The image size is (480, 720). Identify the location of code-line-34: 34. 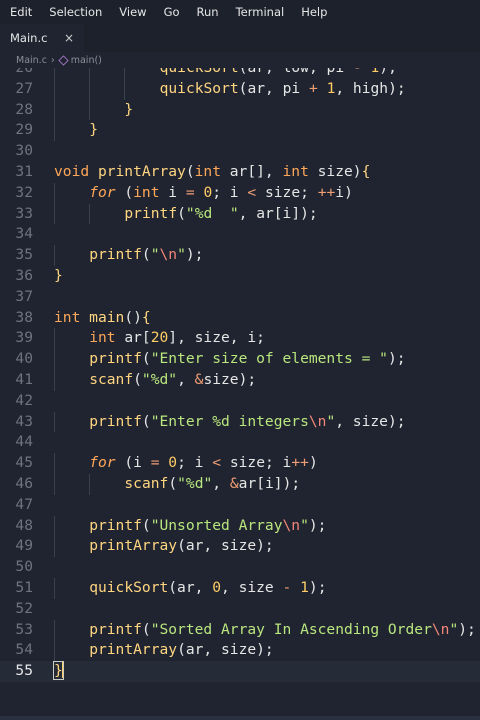
(240, 234).